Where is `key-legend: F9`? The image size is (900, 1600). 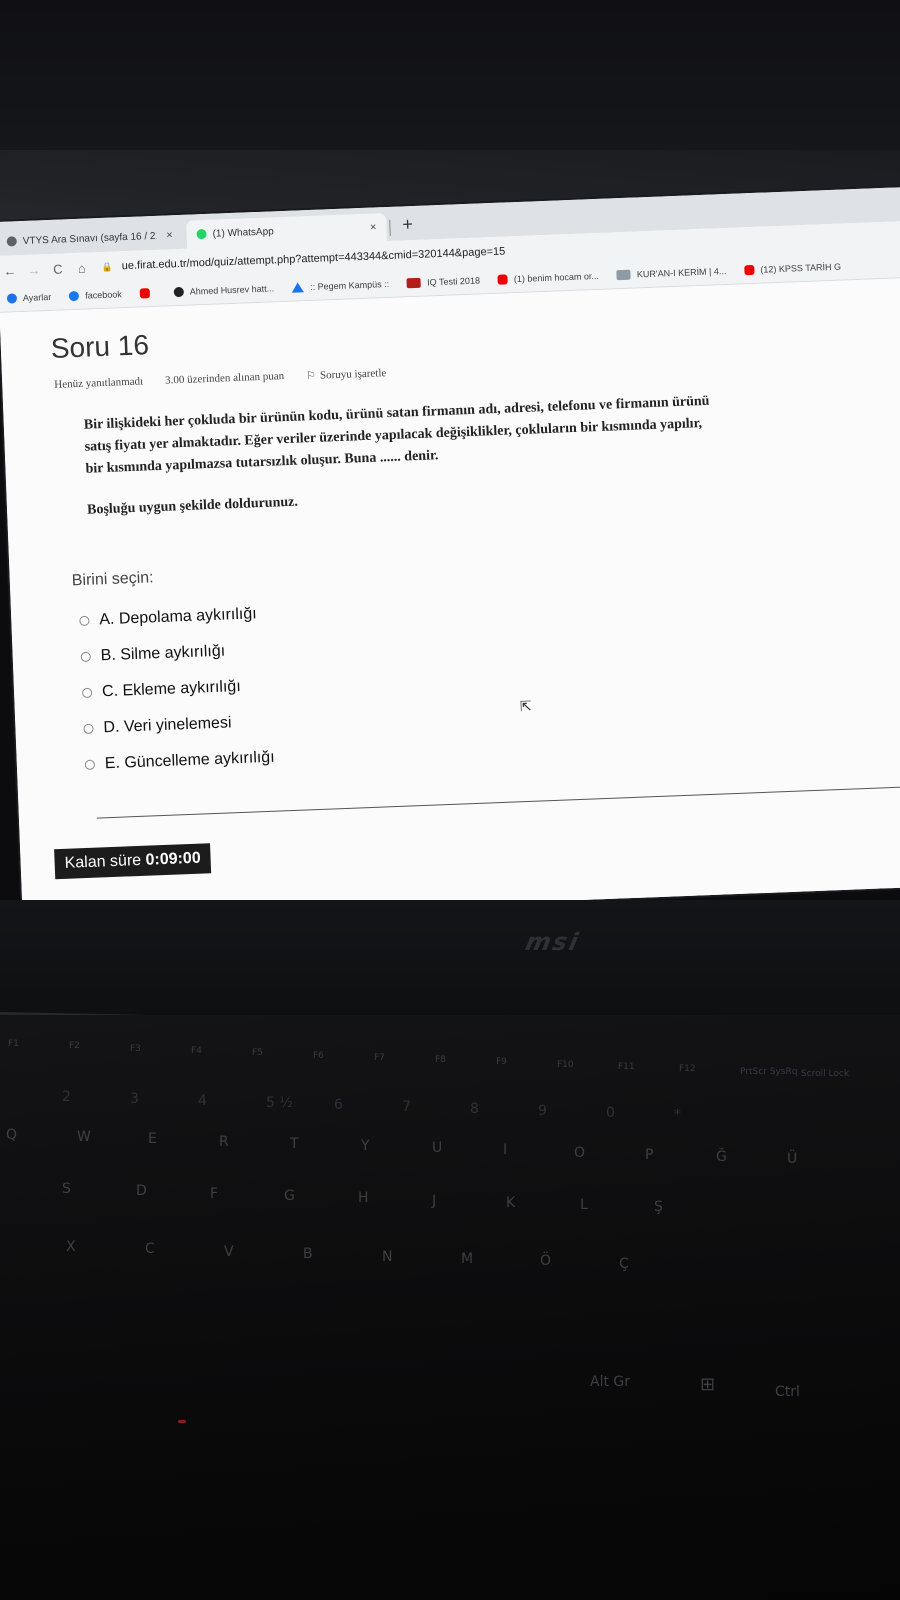
key-legend: F9 is located at coordinates (501, 1062).